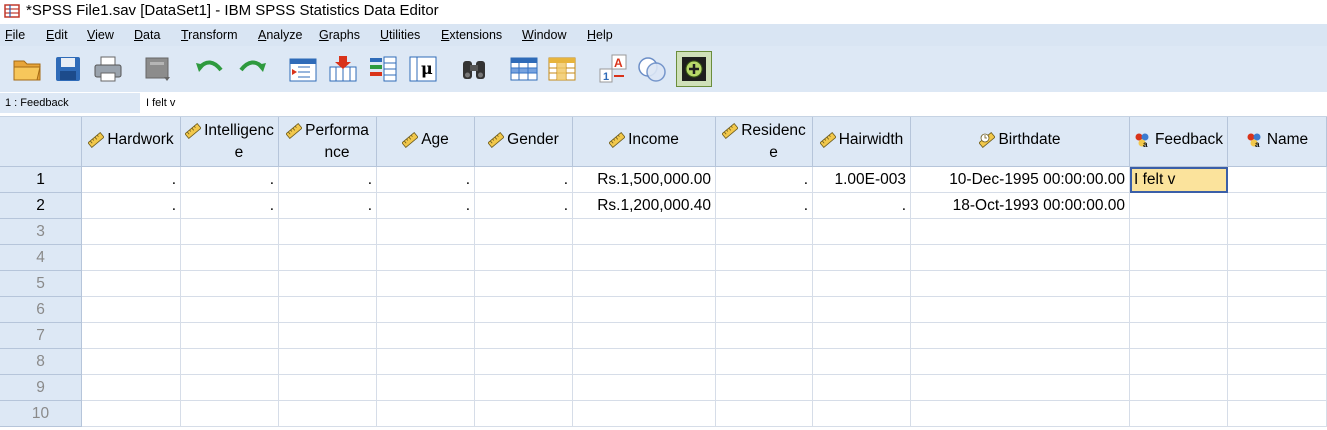 The width and height of the screenshot is (1327, 430). Describe the element at coordinates (131, 142) in the screenshot. I see `column-header-hardwork: Hardwork` at that location.